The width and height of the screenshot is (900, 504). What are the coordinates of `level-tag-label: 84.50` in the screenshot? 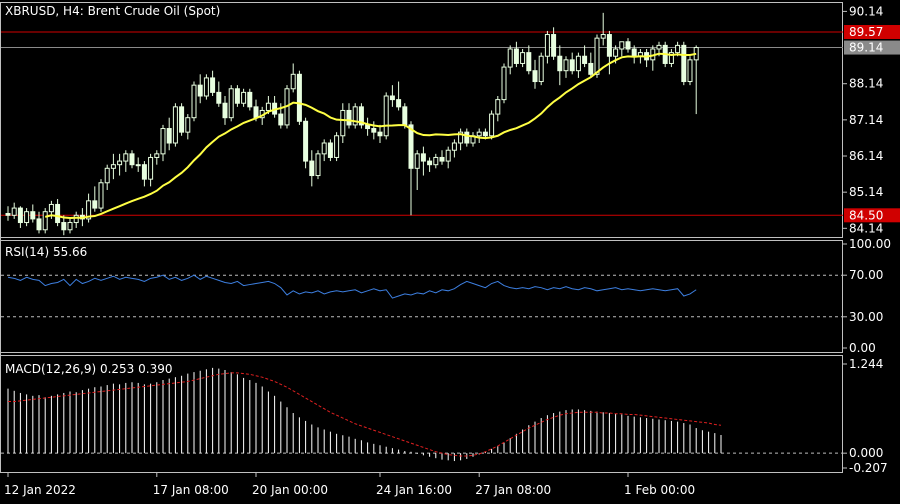 It's located at (866, 215).